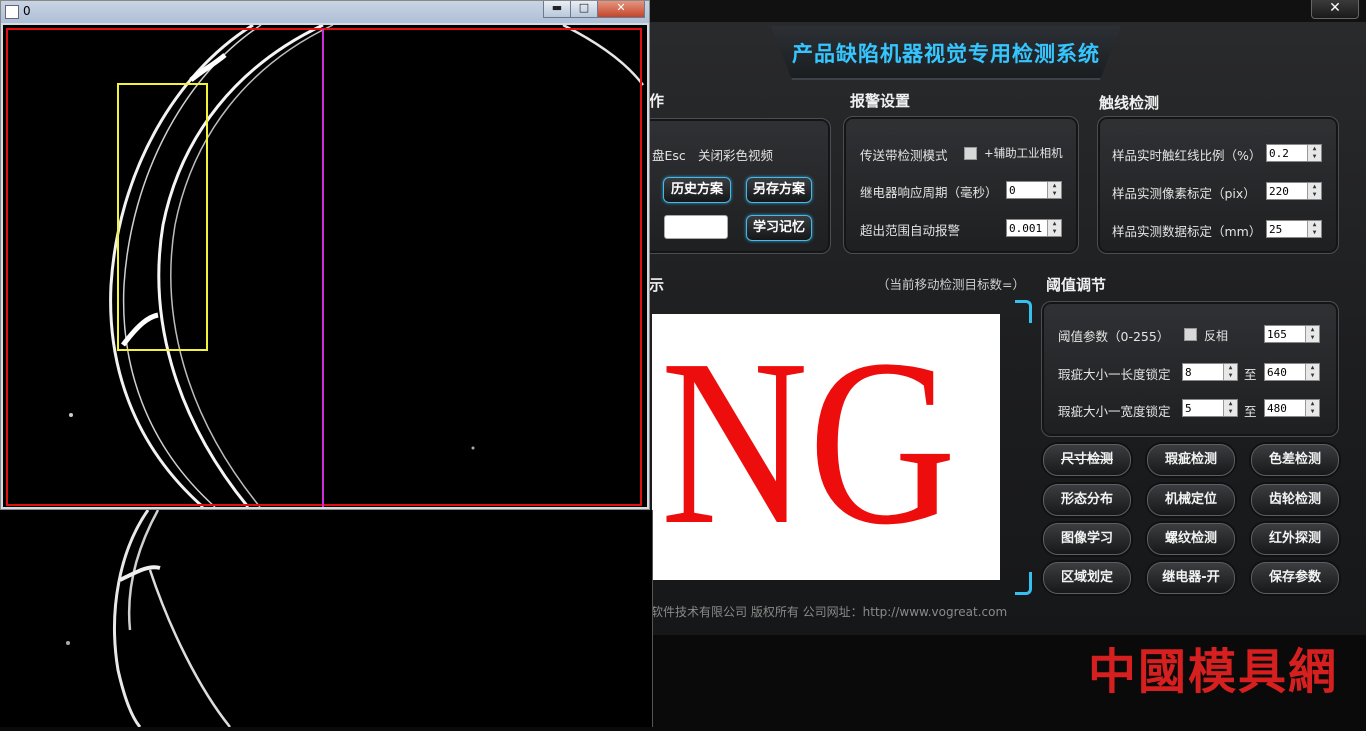 This screenshot has height=731, width=1366. What do you see at coordinates (1188, 408) in the screenshot?
I see `width-min-value: 5` at bounding box center [1188, 408].